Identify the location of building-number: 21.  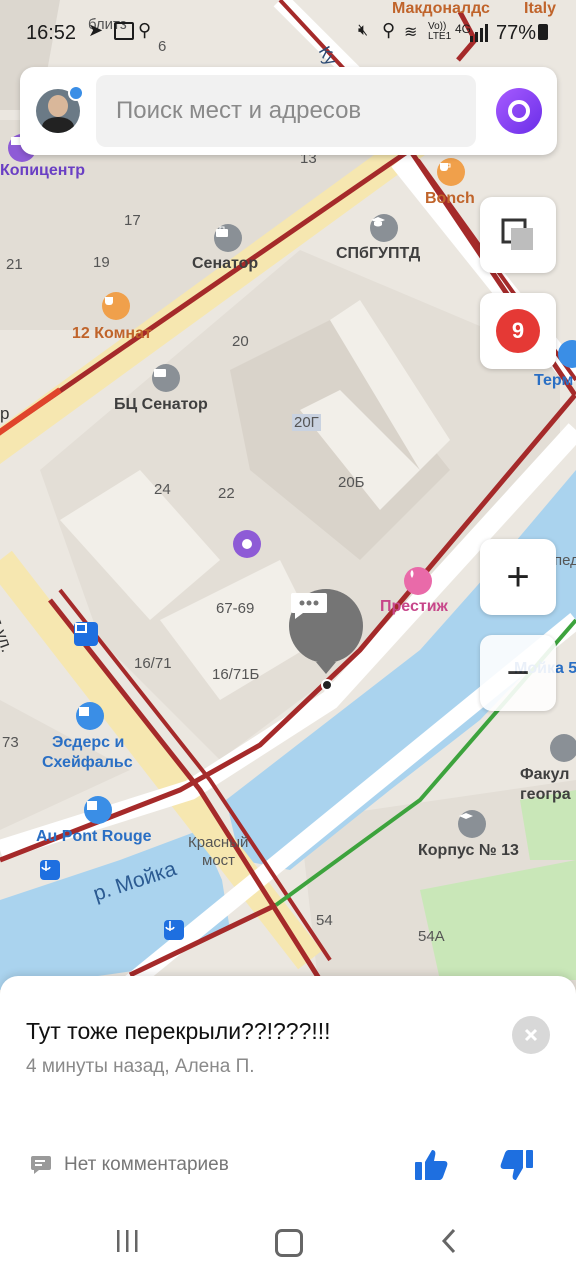
(14, 264).